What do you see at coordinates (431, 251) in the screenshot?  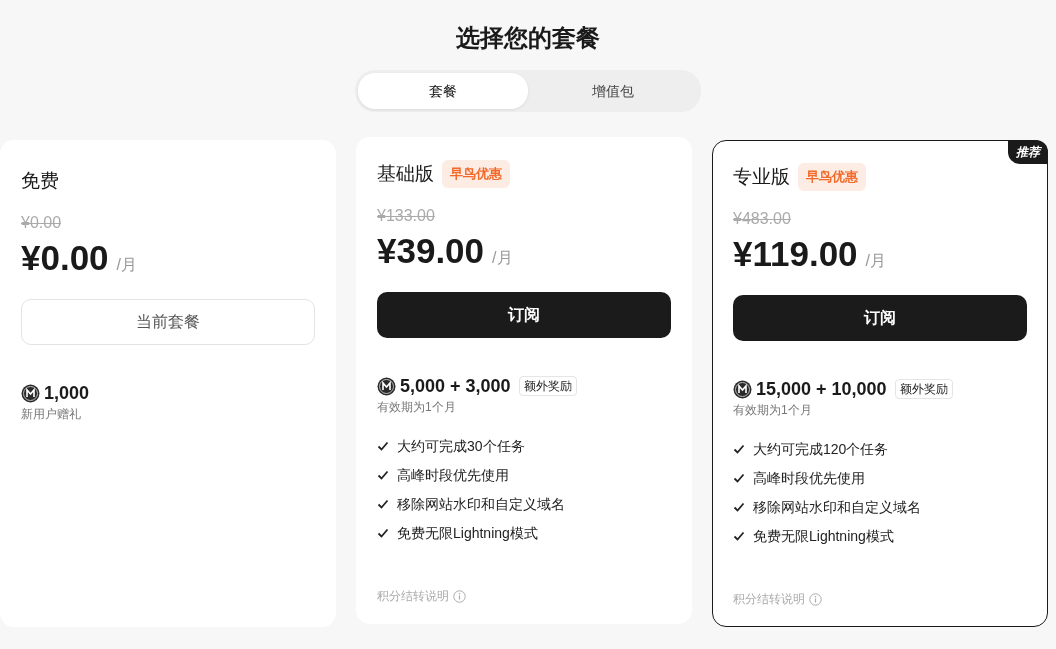 I see `price: ¥39.00` at bounding box center [431, 251].